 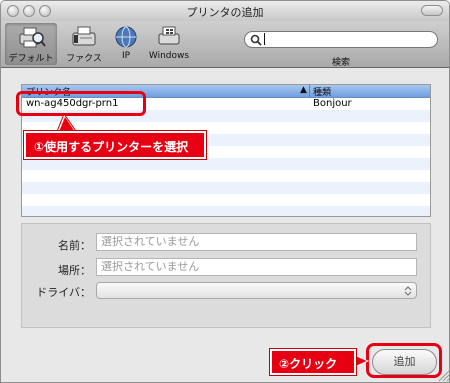 What do you see at coordinates (322, 91) in the screenshot?
I see `column-kind: 種類` at bounding box center [322, 91].